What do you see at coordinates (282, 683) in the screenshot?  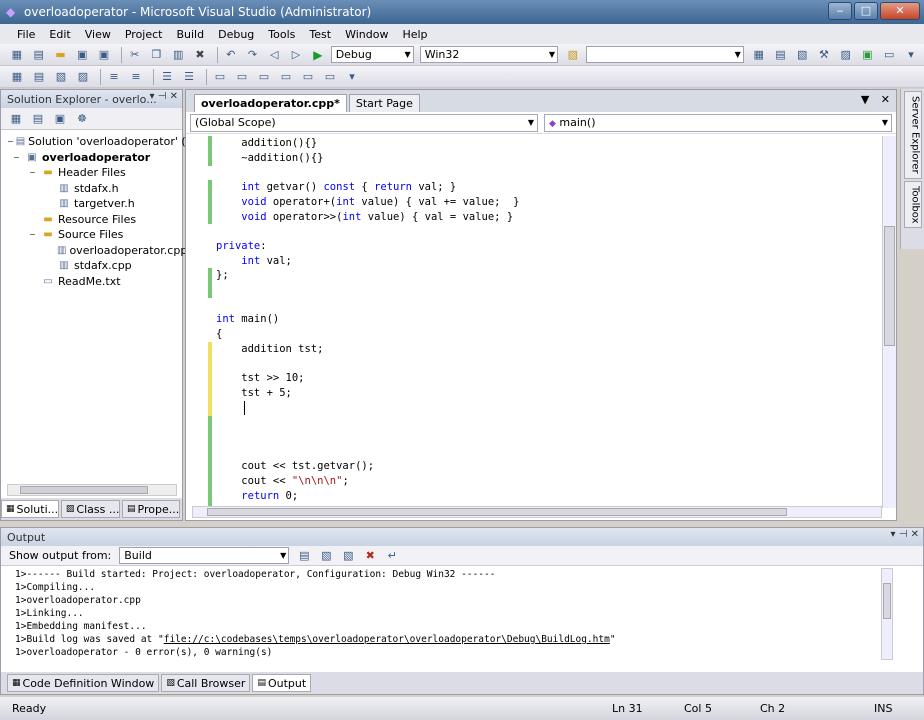 I see `tab-output: ▤ Output` at bounding box center [282, 683].